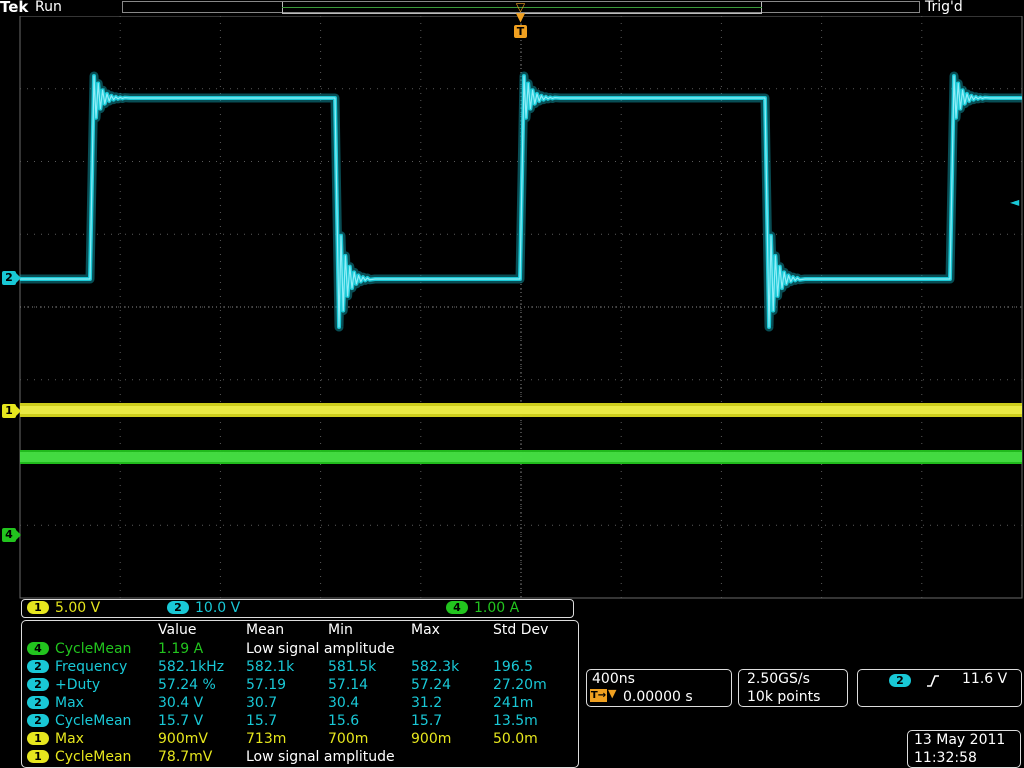  What do you see at coordinates (344, 721) in the screenshot?
I see `measurement-min: 15.6` at bounding box center [344, 721].